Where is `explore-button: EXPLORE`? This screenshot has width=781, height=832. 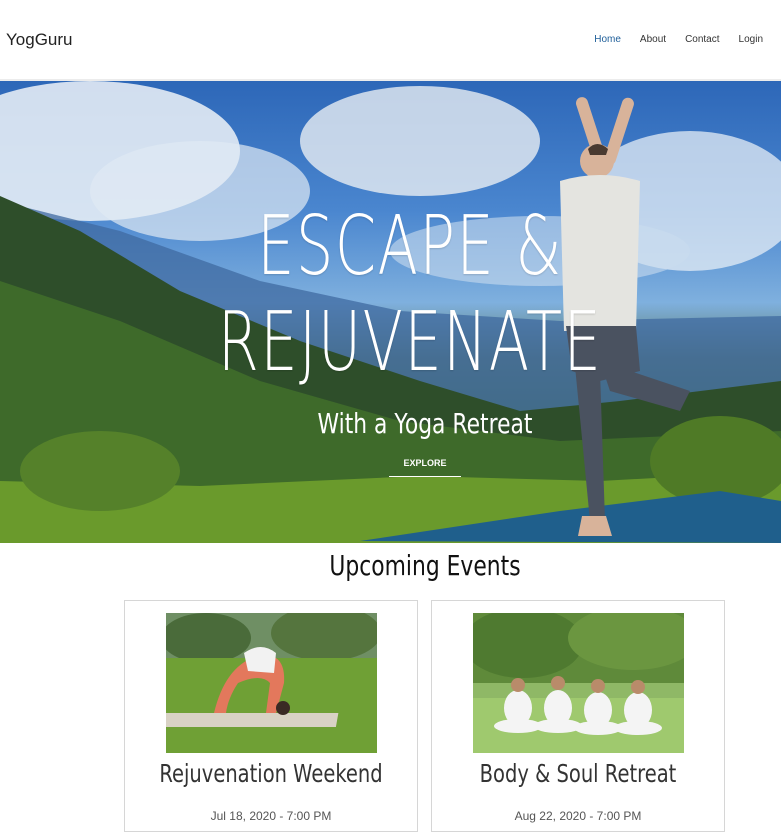 explore-button: EXPLORE is located at coordinates (425, 466).